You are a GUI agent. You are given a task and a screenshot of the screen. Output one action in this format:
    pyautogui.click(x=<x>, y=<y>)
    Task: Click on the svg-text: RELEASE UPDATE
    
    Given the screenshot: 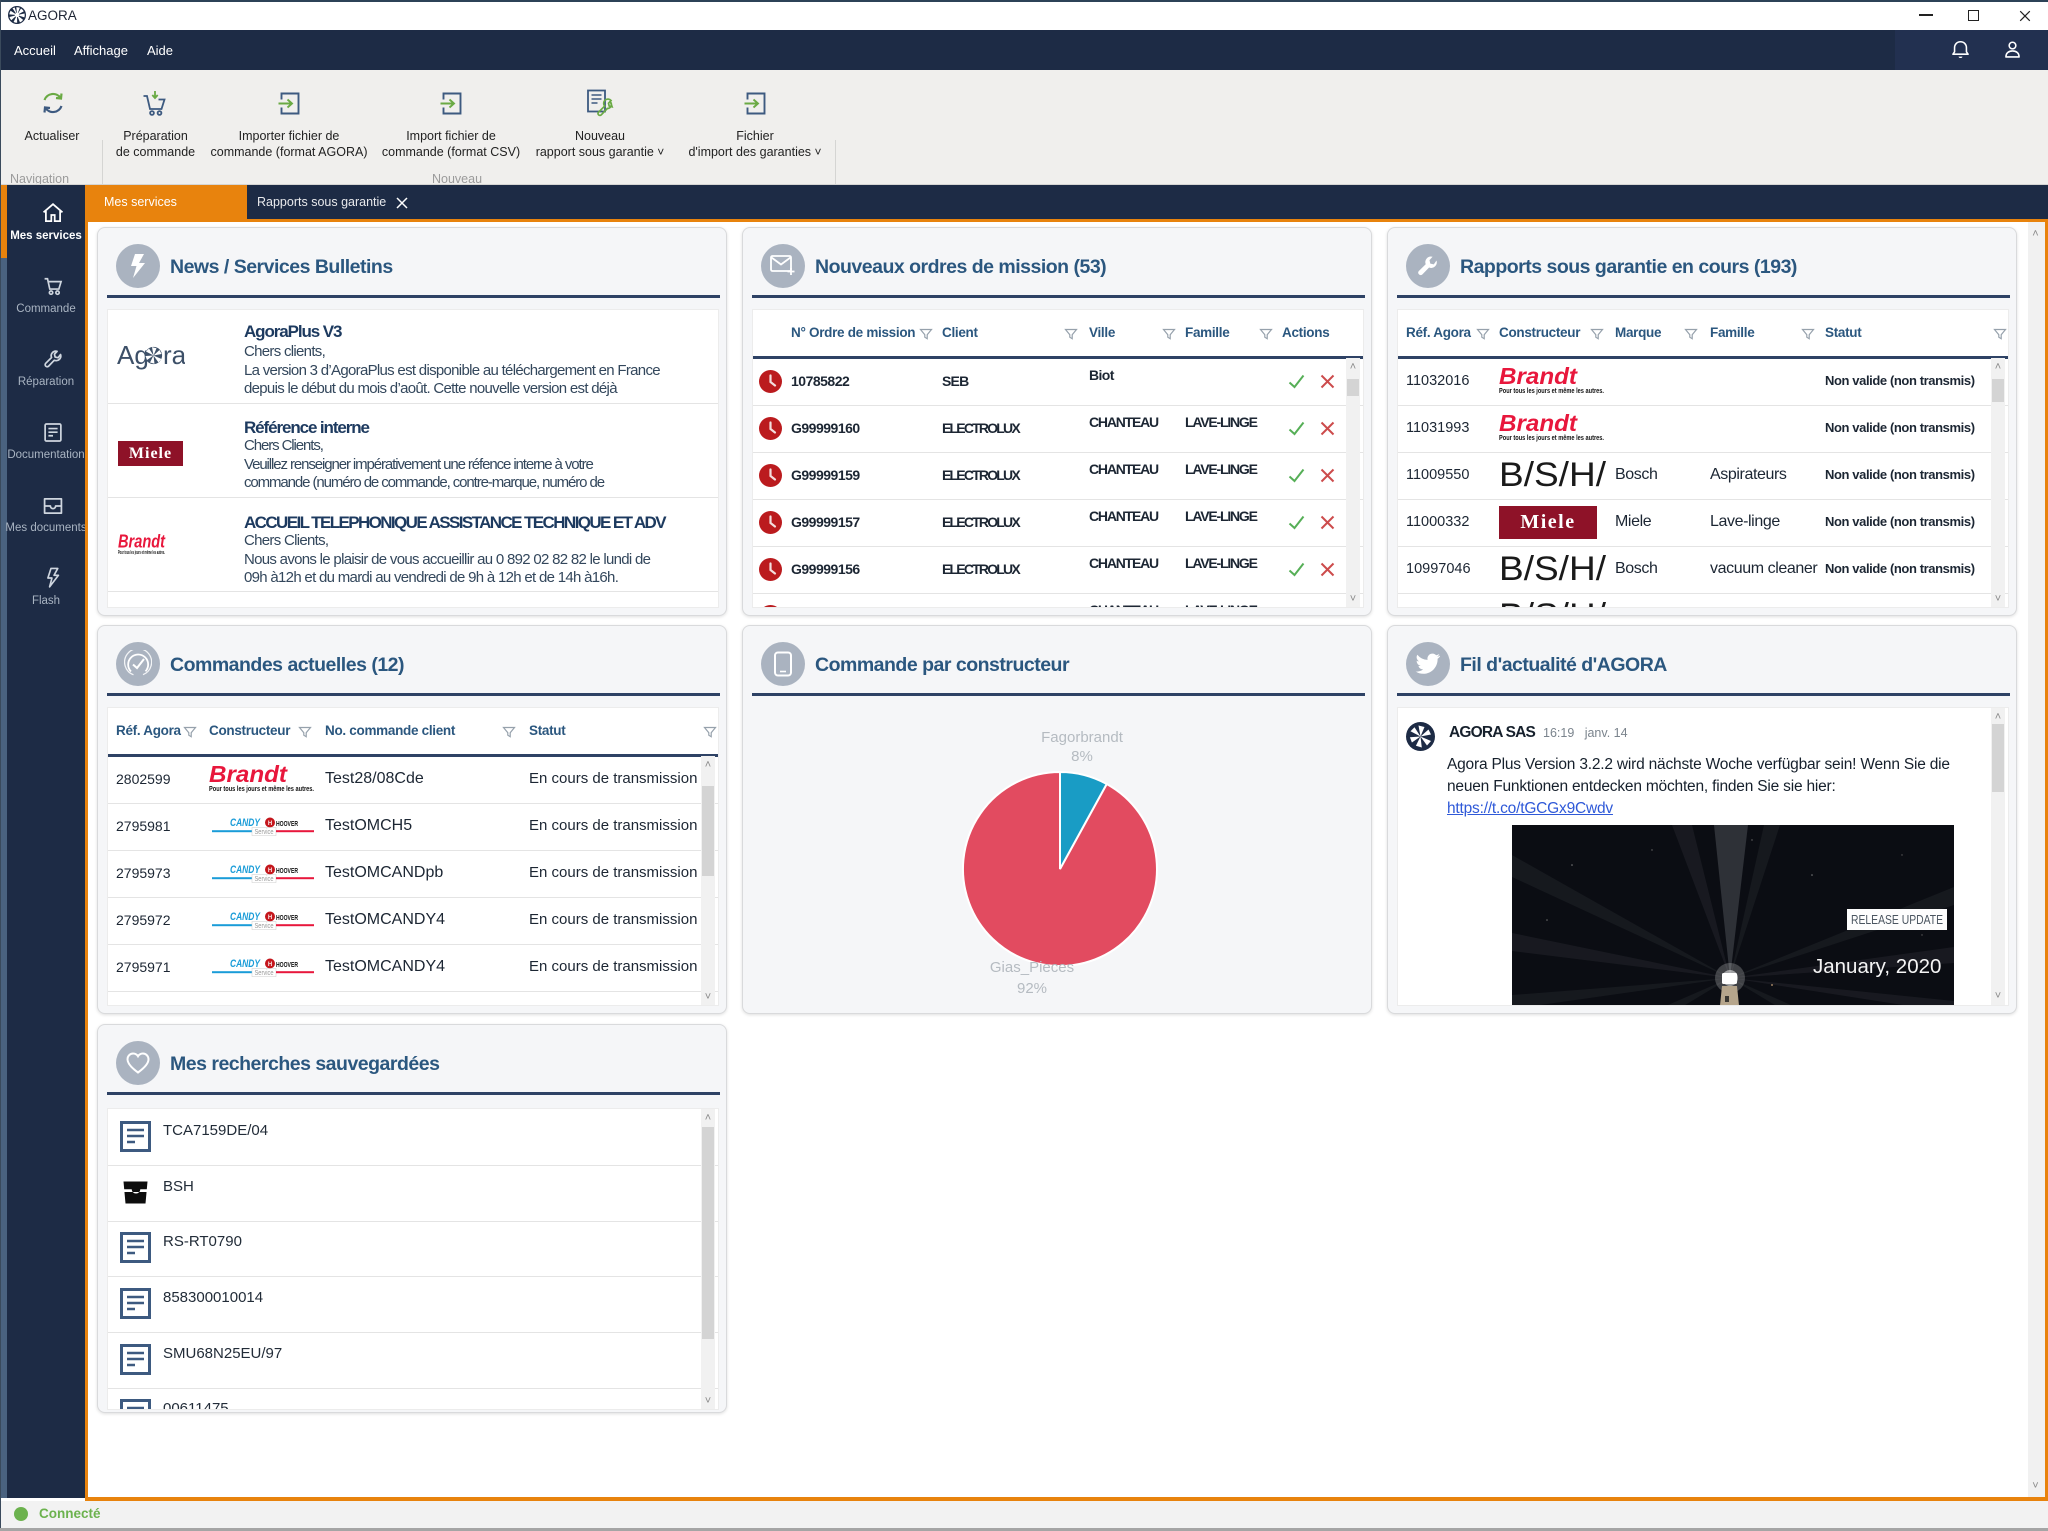 What is the action you would take?
    pyautogui.click(x=1897, y=920)
    